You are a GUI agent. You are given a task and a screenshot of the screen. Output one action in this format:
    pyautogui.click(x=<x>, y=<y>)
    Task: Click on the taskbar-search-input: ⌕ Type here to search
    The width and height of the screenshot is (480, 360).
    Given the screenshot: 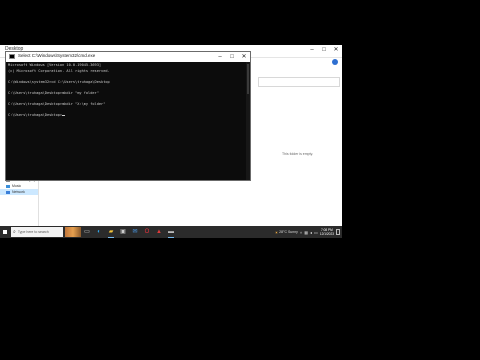 What is the action you would take?
    pyautogui.click(x=37, y=232)
    